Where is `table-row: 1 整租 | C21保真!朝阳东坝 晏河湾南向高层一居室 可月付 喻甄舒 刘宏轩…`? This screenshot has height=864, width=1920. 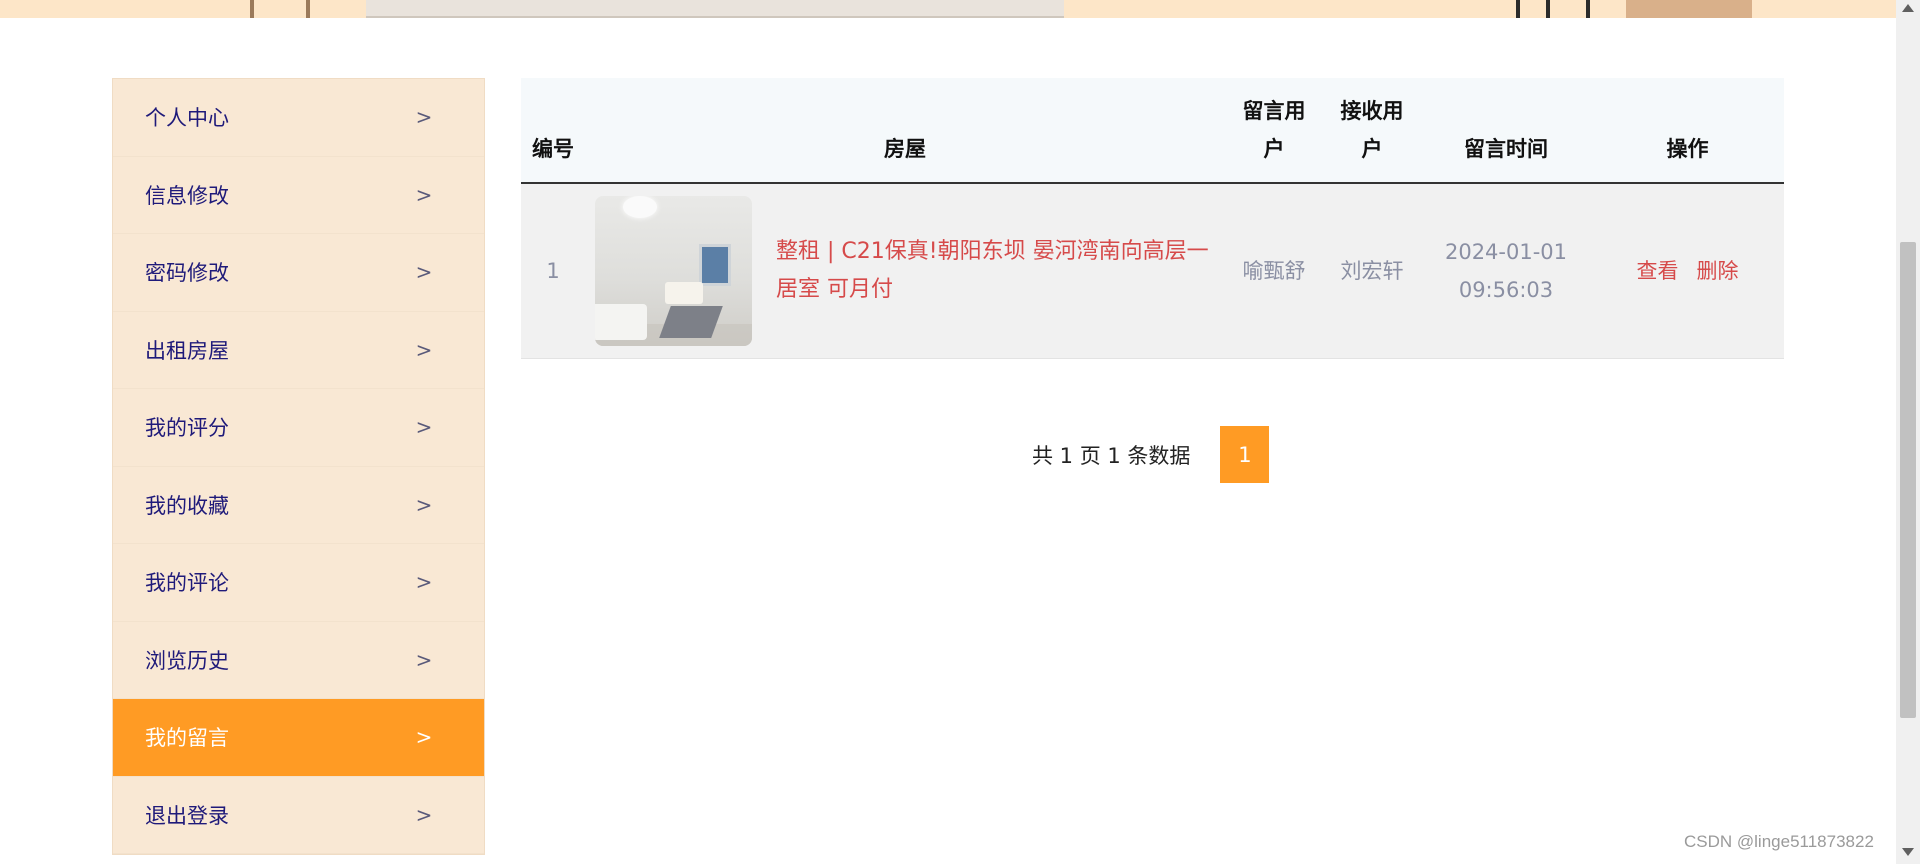
table-row: 1 整租 | C21保真!朝阳东坝 晏河湾南向高层一居室 可月付 喻甄舒 刘宏轩… is located at coordinates (1152, 271).